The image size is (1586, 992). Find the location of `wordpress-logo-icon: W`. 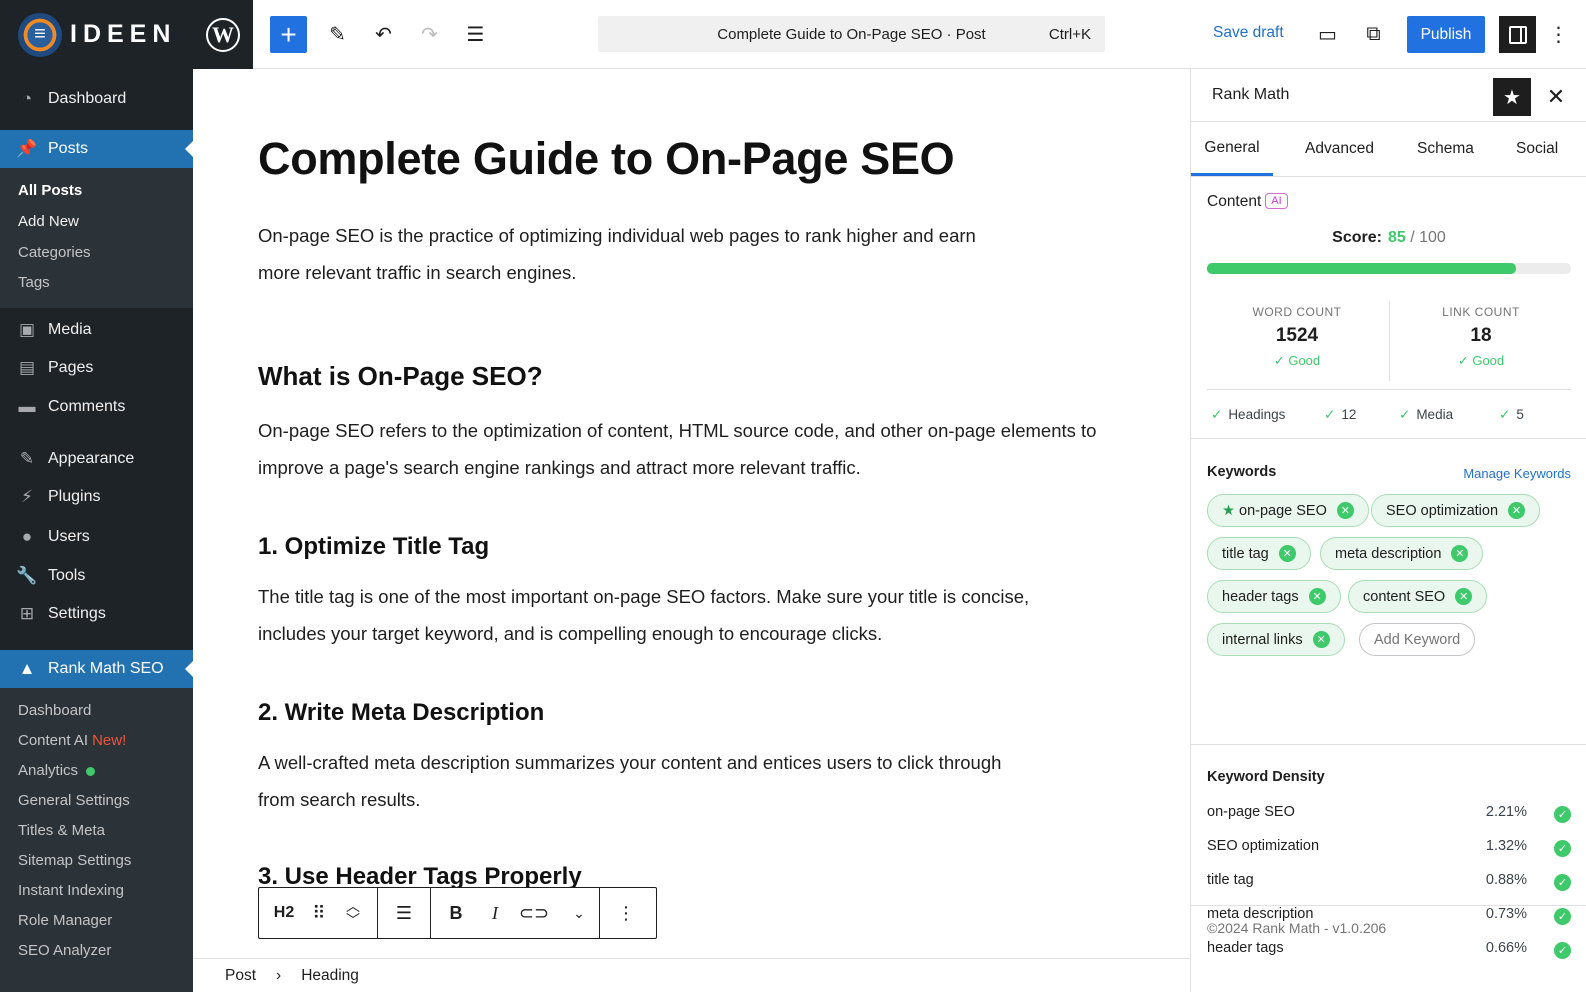

wordpress-logo-icon: W is located at coordinates (223, 34).